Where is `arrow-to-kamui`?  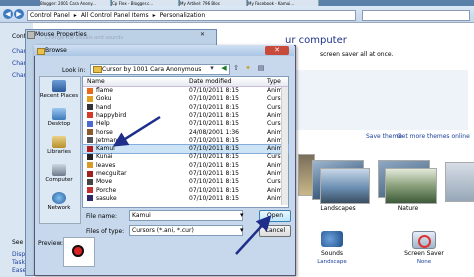 arrow-to-kamui is located at coordinates (136, 131).